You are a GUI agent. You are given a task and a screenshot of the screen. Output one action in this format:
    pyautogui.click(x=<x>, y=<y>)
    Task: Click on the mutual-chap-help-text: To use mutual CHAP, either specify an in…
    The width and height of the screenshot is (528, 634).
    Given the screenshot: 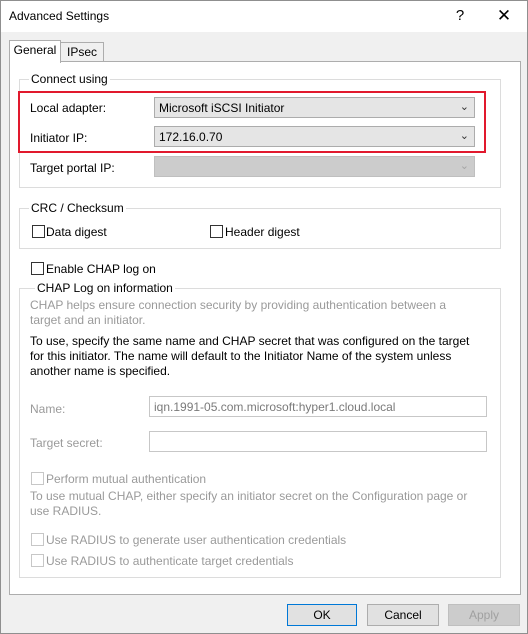 What is the action you would take?
    pyautogui.click(x=249, y=503)
    